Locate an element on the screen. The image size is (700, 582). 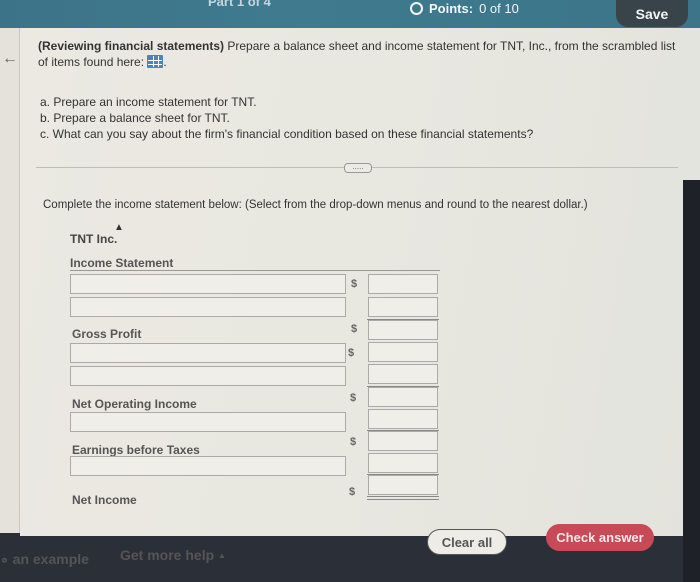
part-label: Part 1 of 4 is located at coordinates (239, 4).